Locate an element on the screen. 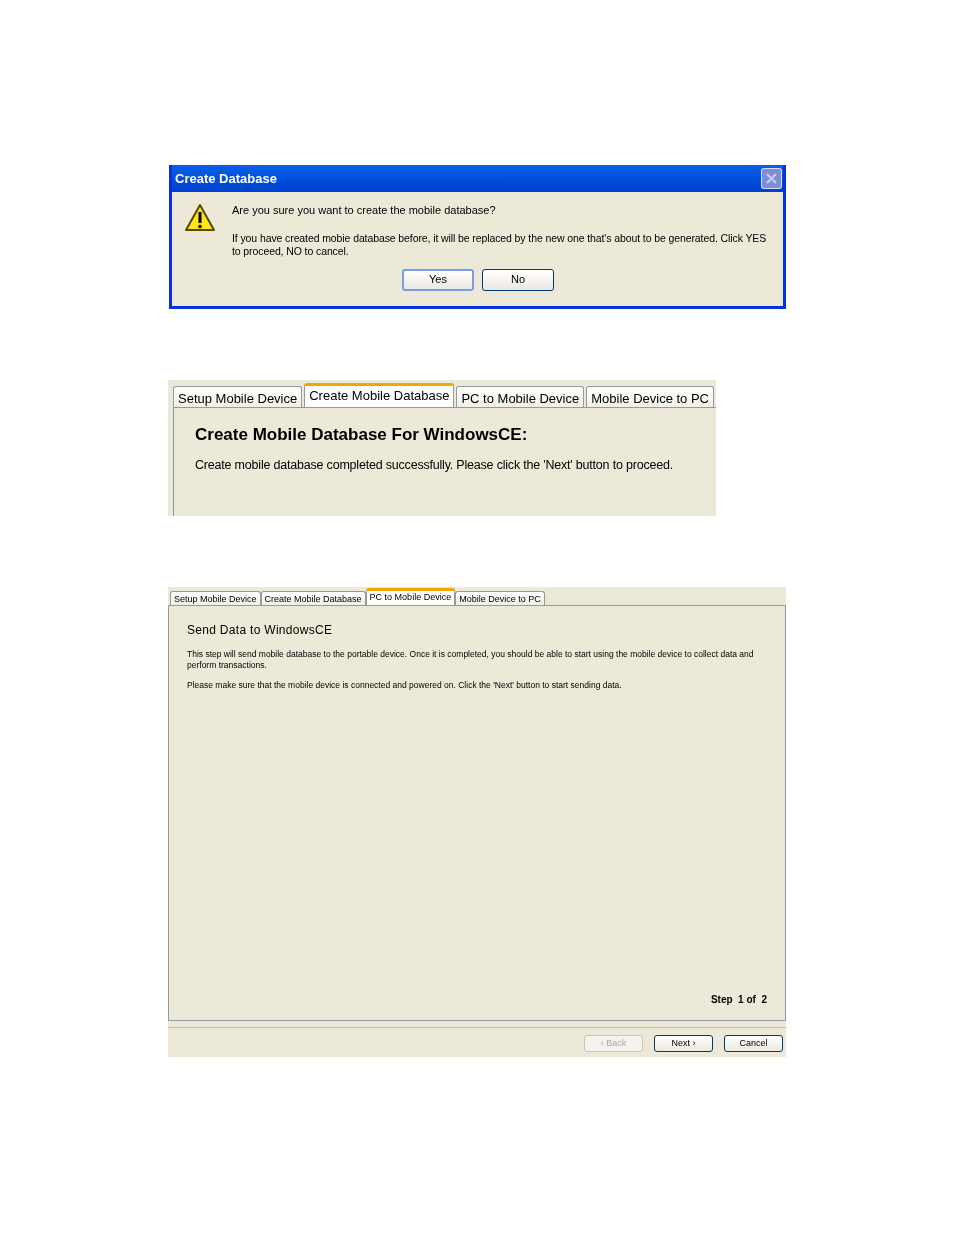  close-icon is located at coordinates (771, 178).